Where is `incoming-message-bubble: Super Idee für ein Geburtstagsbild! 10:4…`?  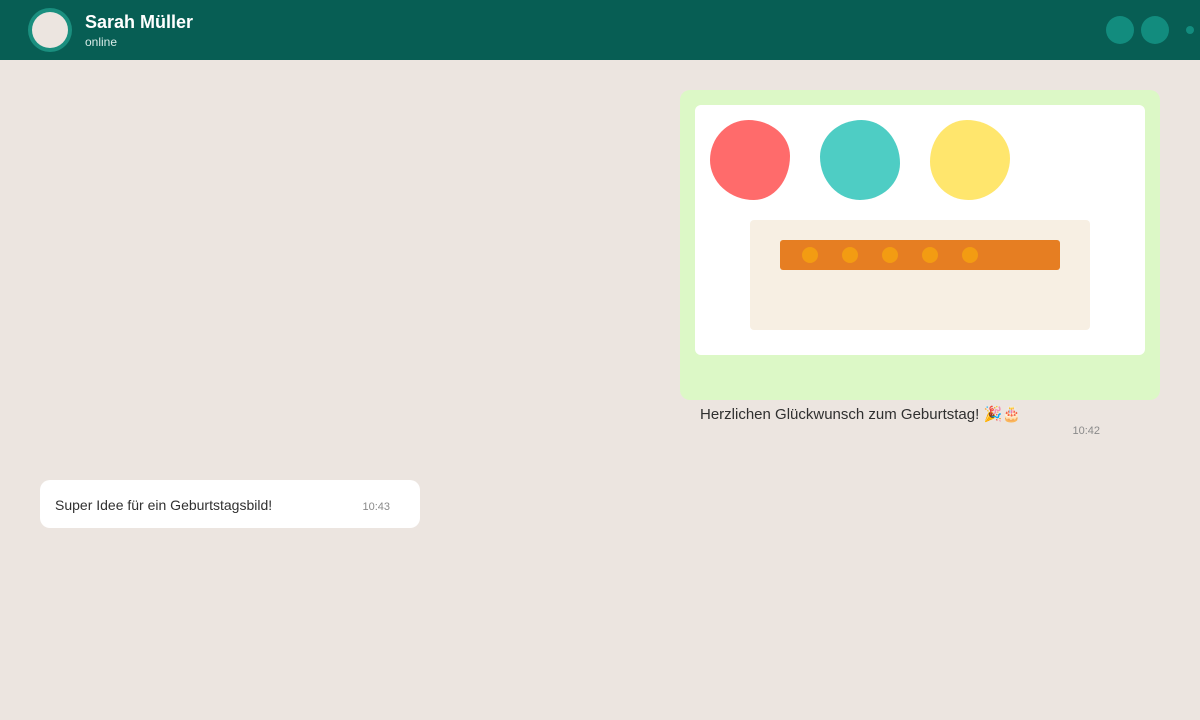 incoming-message-bubble: Super Idee für ein Geburtstagsbild! 10:4… is located at coordinates (230, 504).